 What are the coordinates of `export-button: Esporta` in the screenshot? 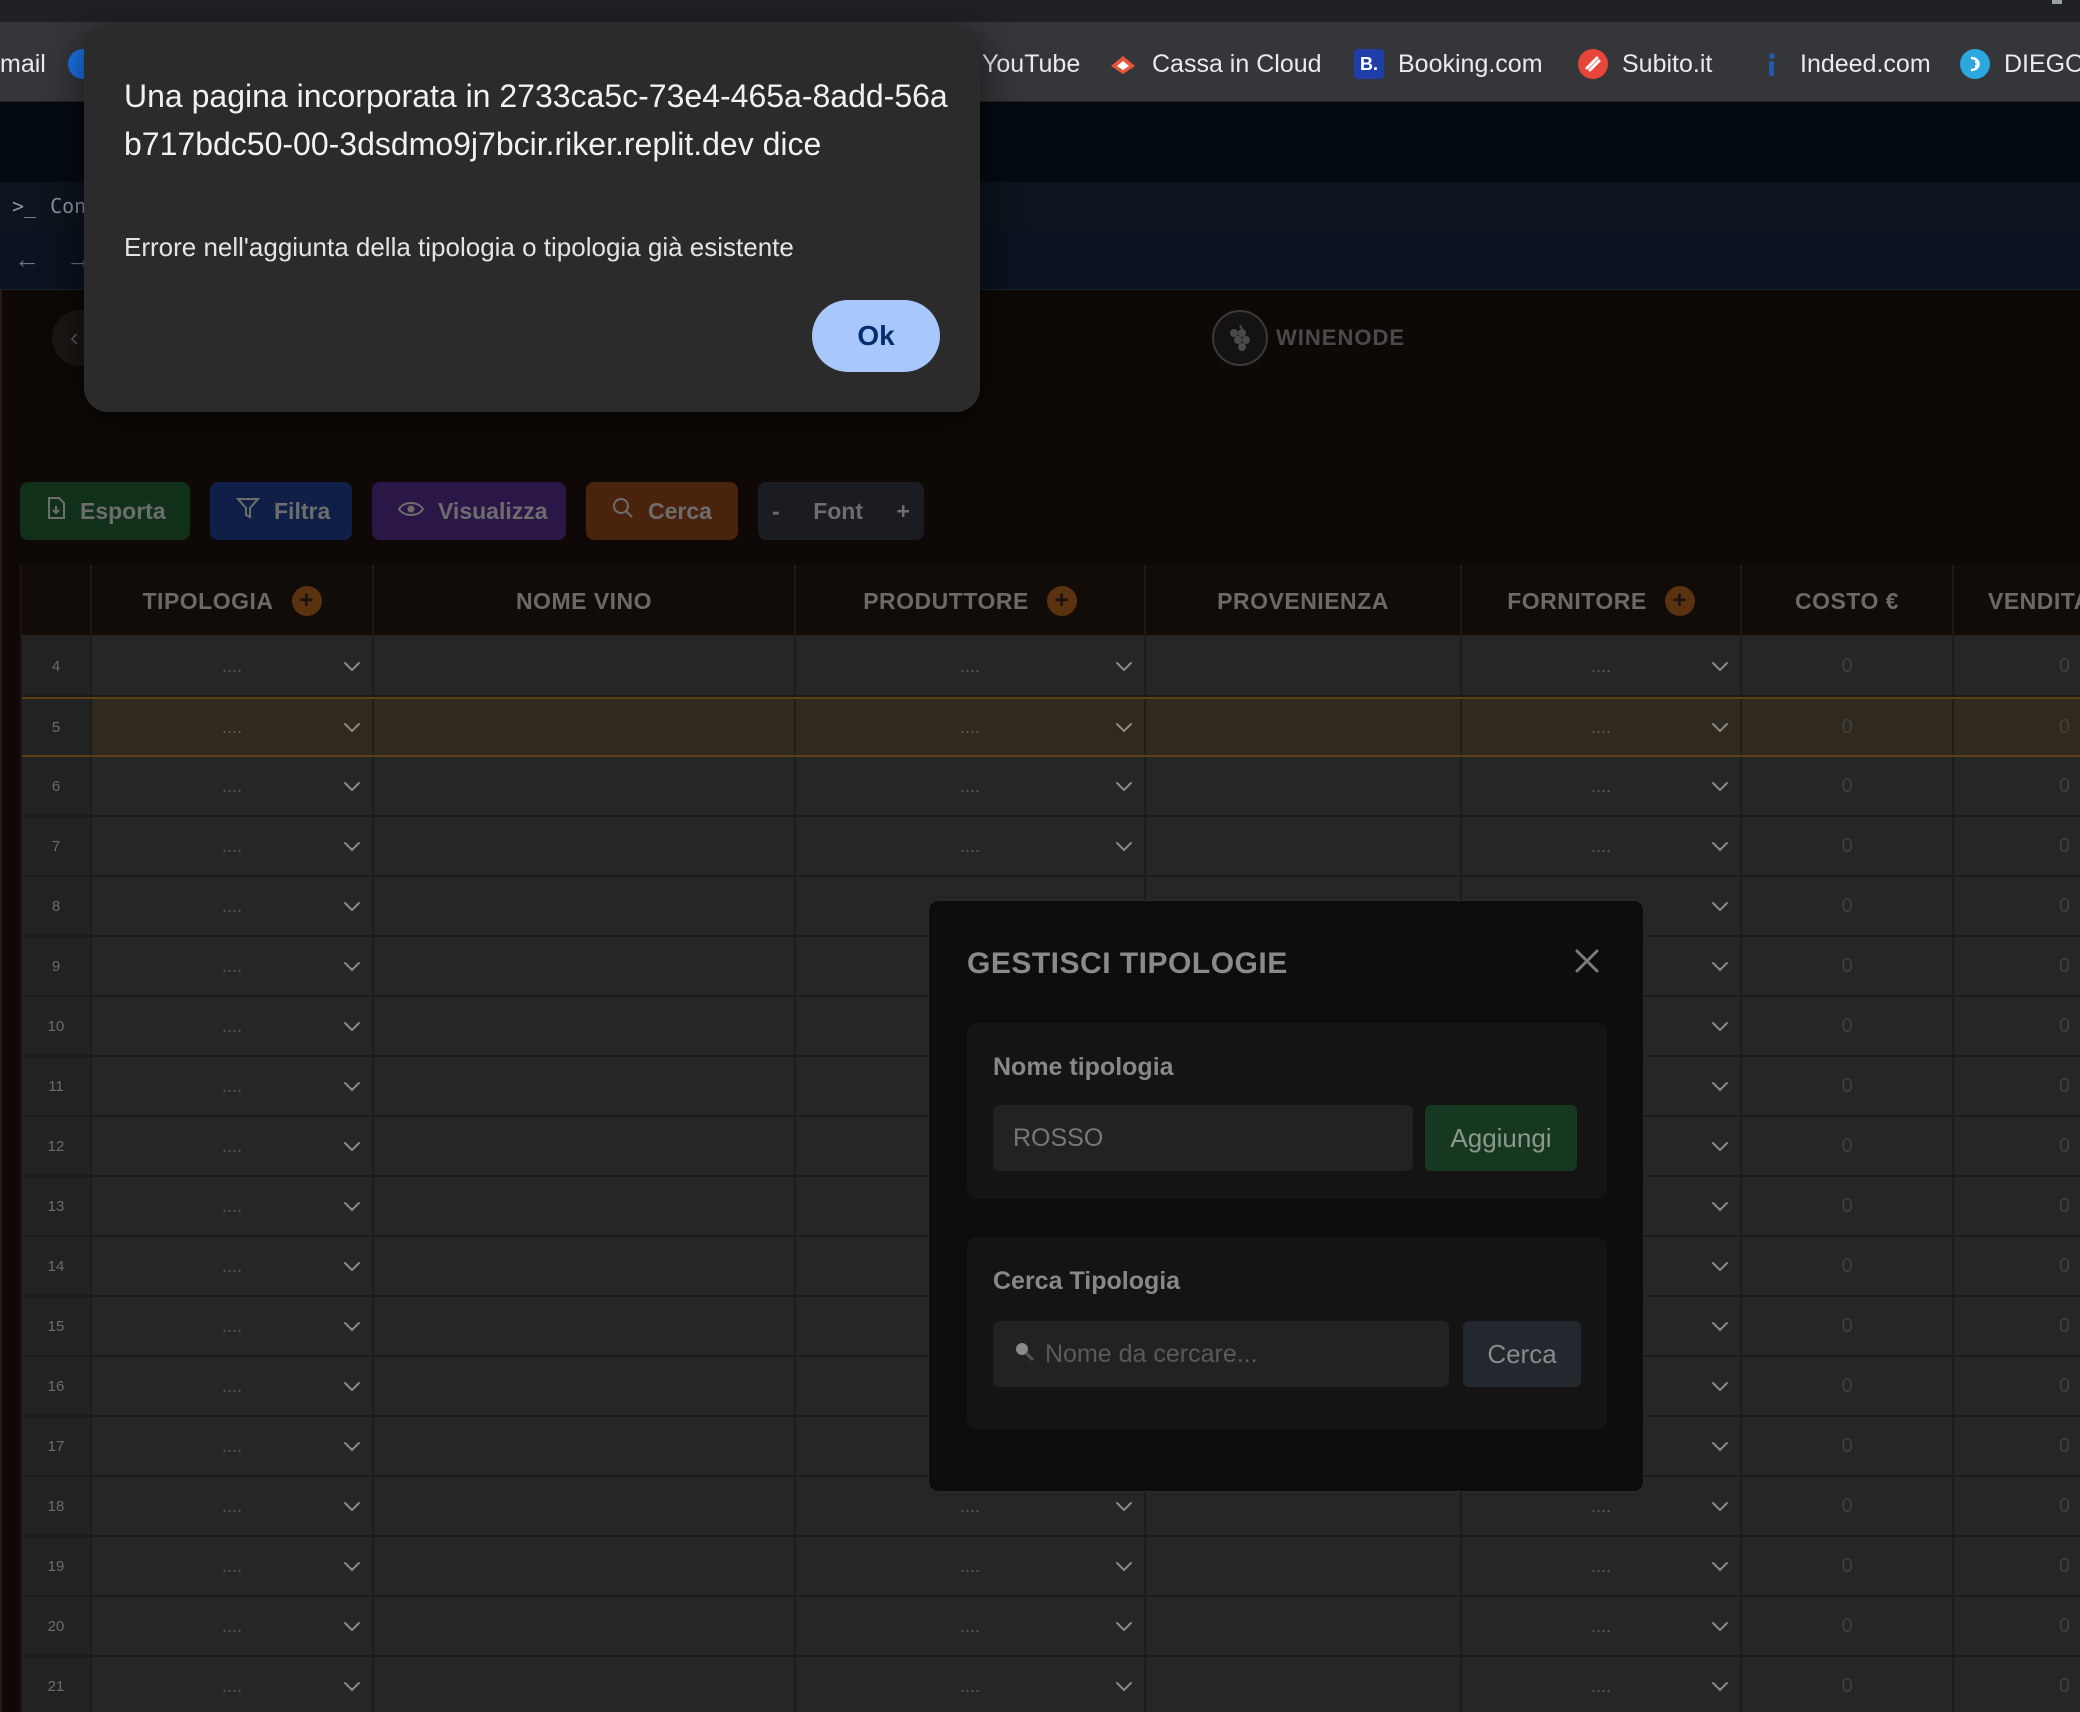 It's located at (105, 511).